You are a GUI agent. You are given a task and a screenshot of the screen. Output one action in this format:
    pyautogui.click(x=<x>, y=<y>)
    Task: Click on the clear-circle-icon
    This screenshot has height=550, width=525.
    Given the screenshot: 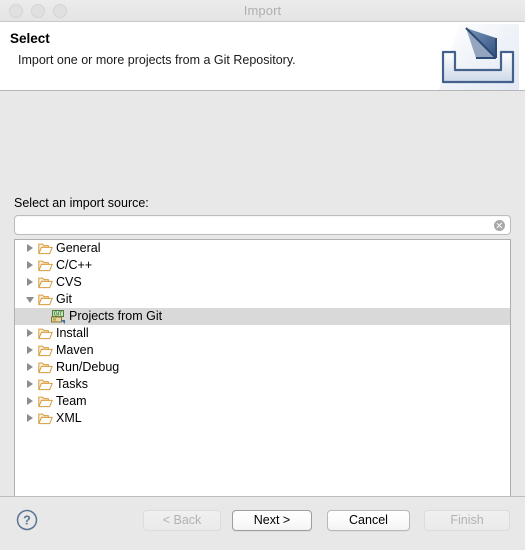 What is the action you would take?
    pyautogui.click(x=499, y=225)
    